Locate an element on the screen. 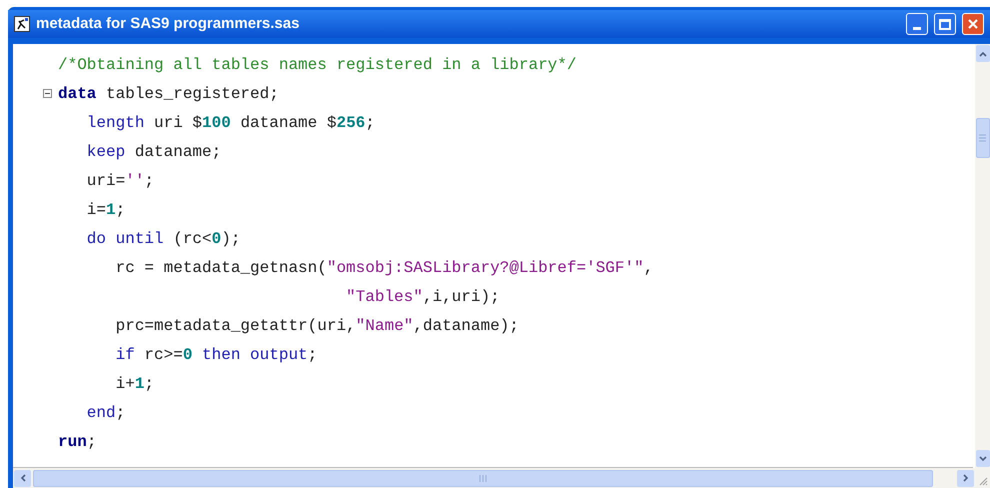 The height and width of the screenshot is (488, 990). code-line: data tables_registered; is located at coordinates (168, 94).